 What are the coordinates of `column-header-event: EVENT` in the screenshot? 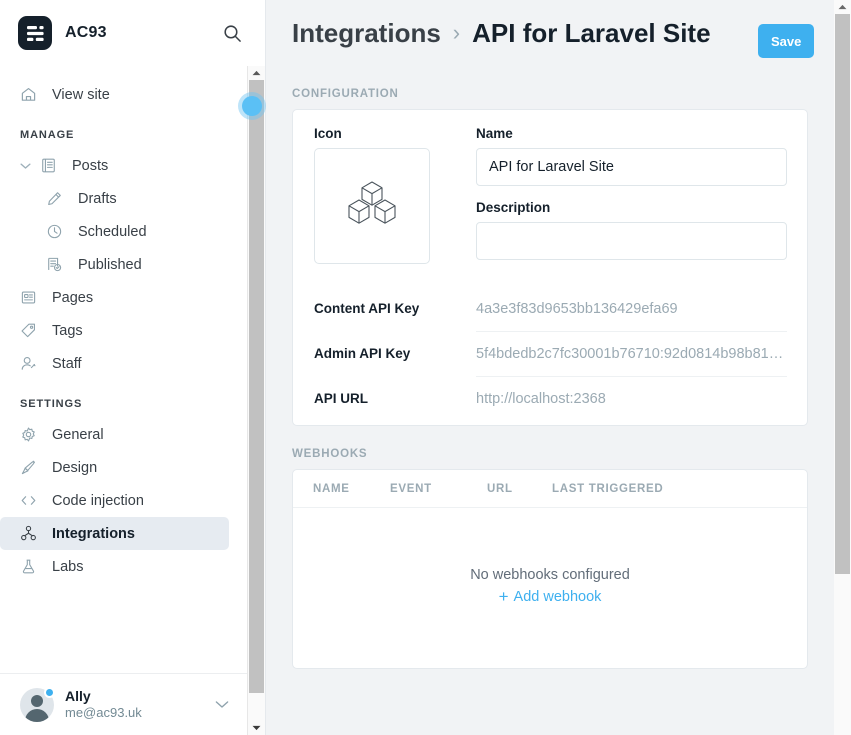 It's located at (411, 488).